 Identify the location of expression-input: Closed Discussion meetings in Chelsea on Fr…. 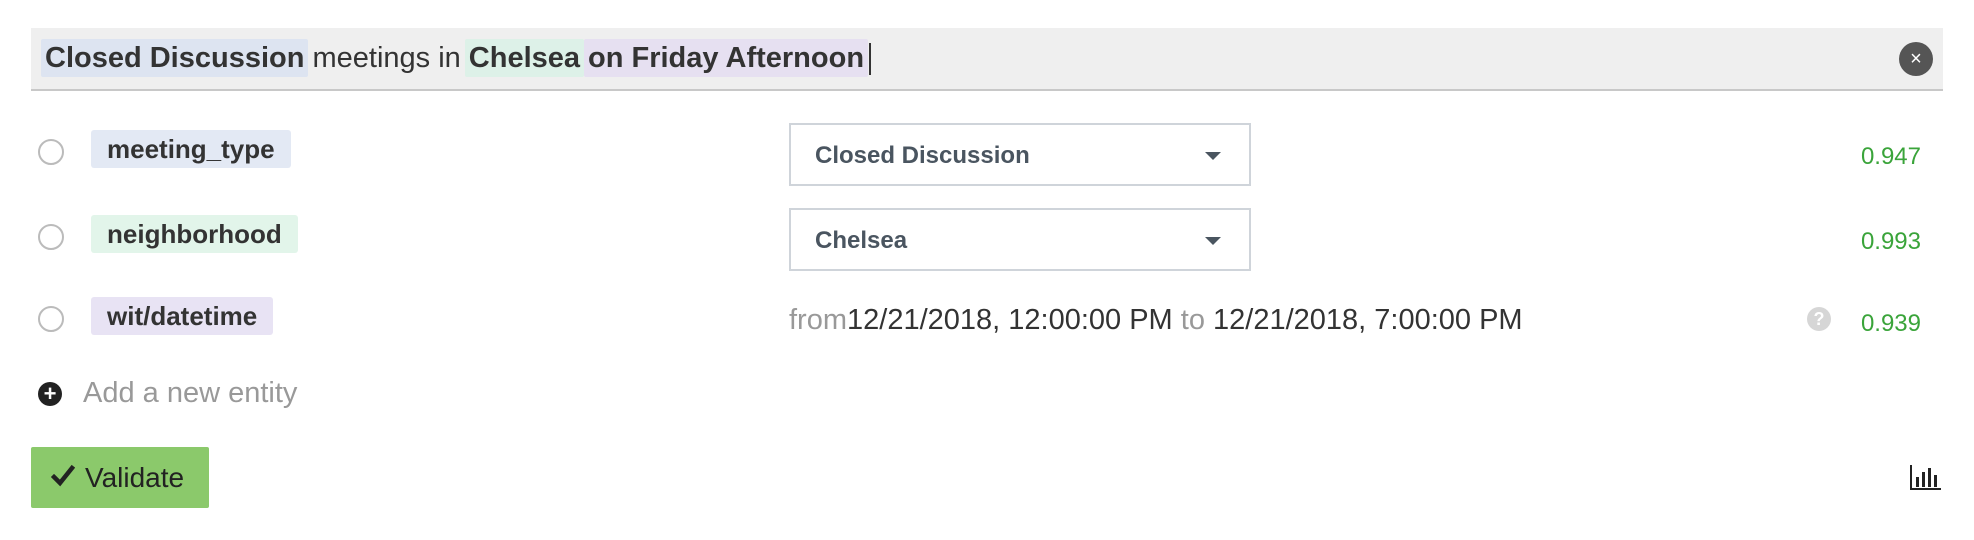
(987, 59).